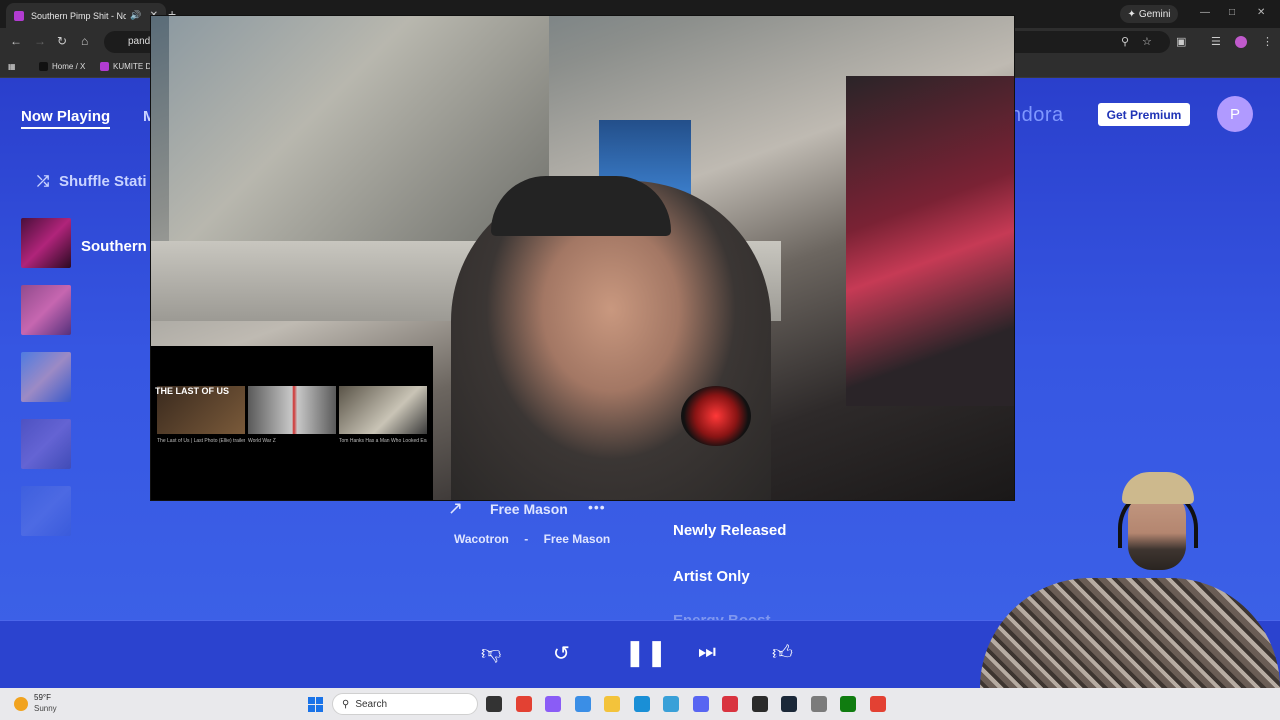 Image resolution: width=1280 pixels, height=720 pixels. Describe the element at coordinates (455, 508) in the screenshot. I see `share-icon: ↗` at that location.